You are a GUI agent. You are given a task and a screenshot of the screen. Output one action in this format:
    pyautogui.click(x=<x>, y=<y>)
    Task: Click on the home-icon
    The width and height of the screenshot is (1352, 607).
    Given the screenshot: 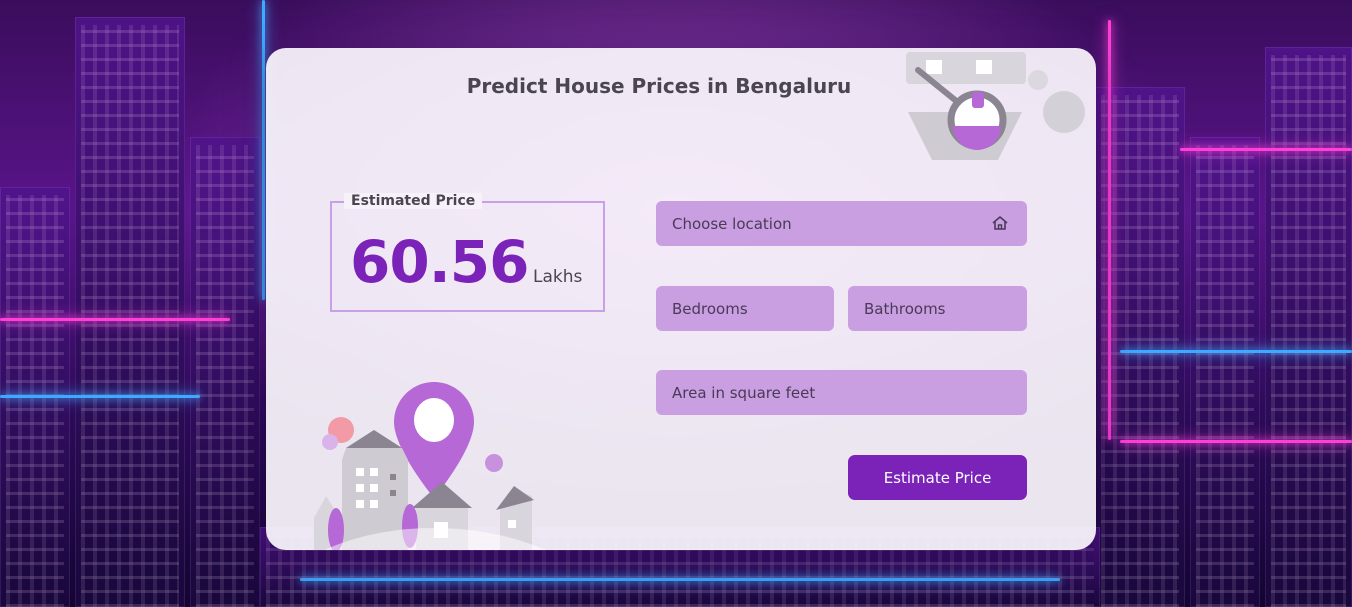 What is the action you would take?
    pyautogui.click(x=1000, y=223)
    